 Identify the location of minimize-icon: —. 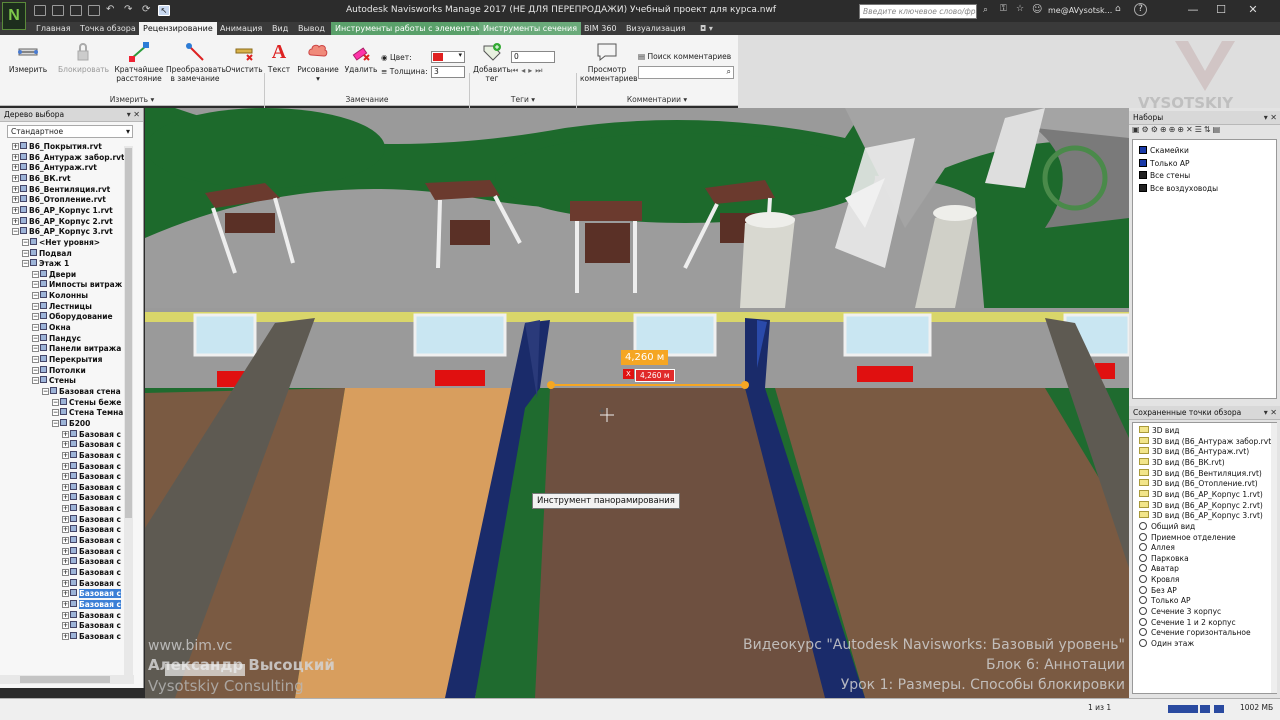
(1193, 10).